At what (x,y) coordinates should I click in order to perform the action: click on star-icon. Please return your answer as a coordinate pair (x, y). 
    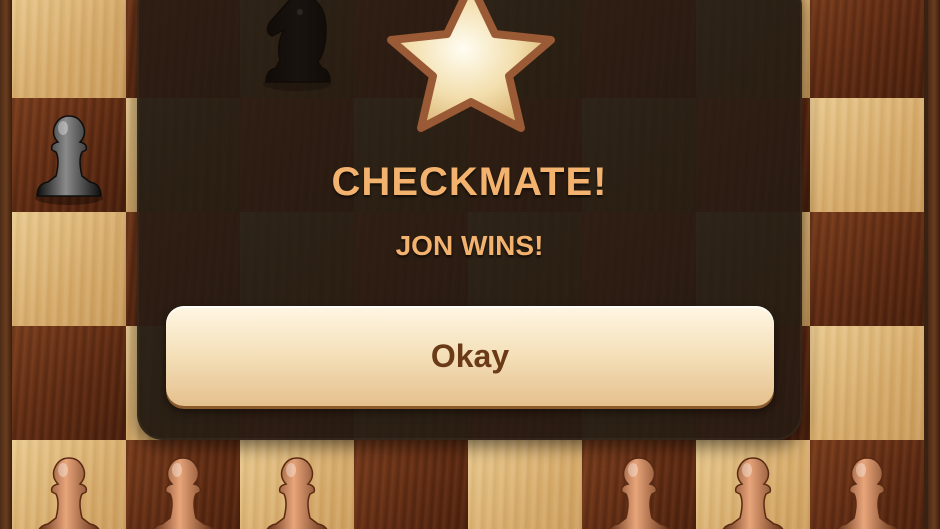
    Looking at the image, I should click on (471, 66).